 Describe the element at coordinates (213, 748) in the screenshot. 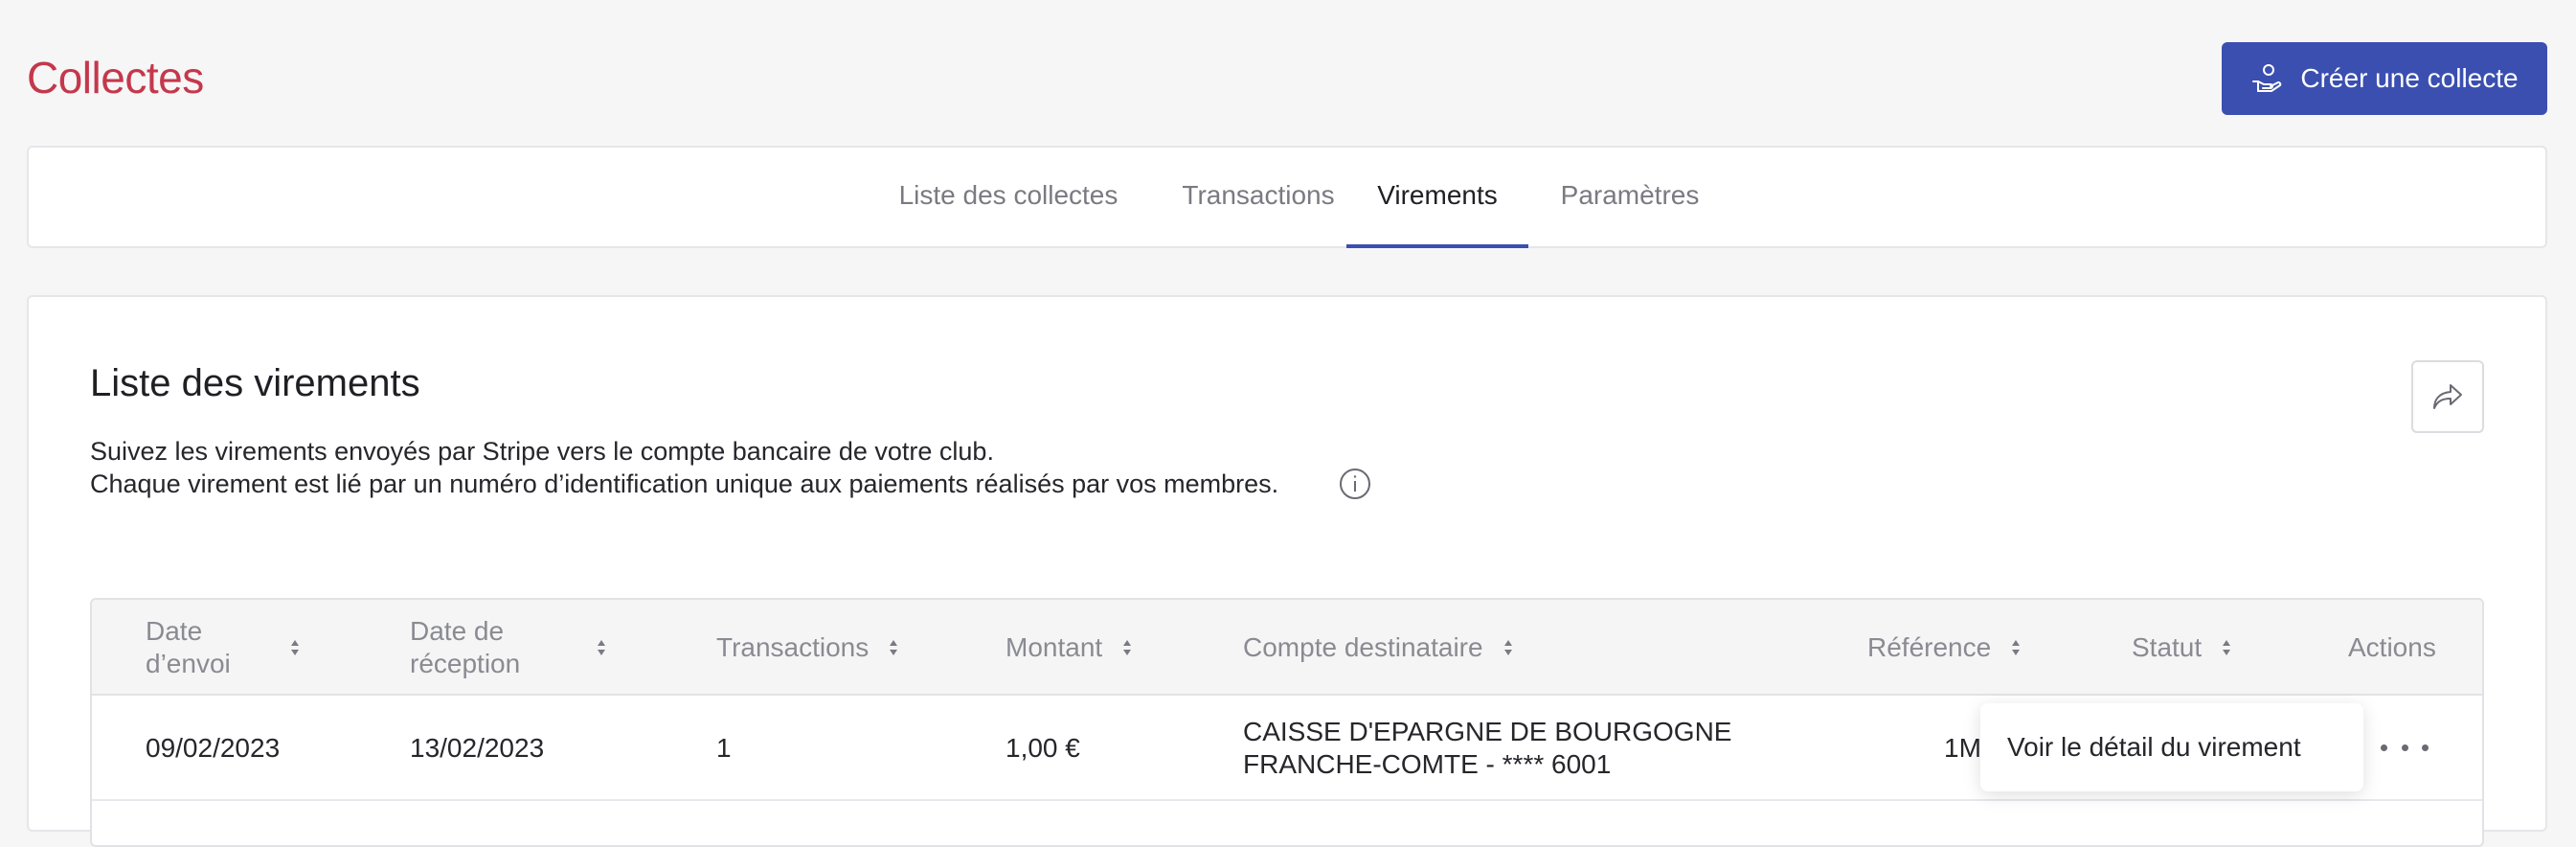

I see `cell-date-envoi: 09/02/2023` at that location.